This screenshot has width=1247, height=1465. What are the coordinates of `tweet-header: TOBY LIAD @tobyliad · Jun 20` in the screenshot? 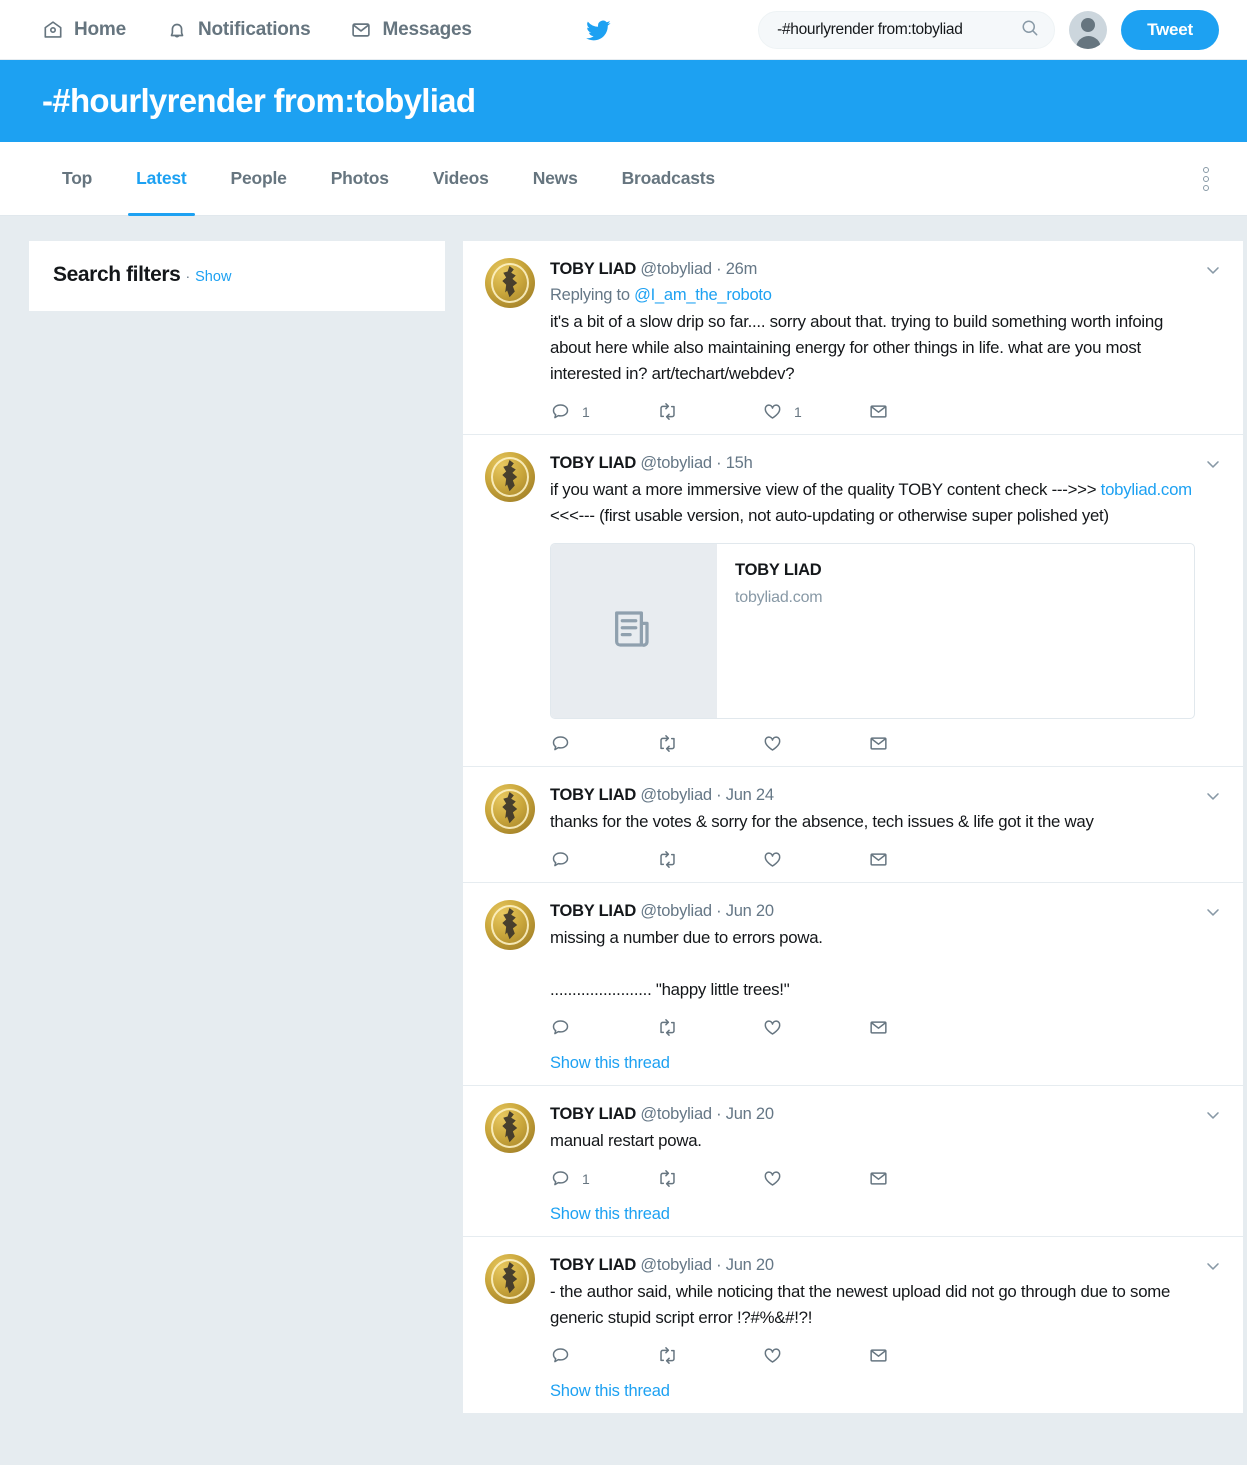 It's located at (872, 1114).